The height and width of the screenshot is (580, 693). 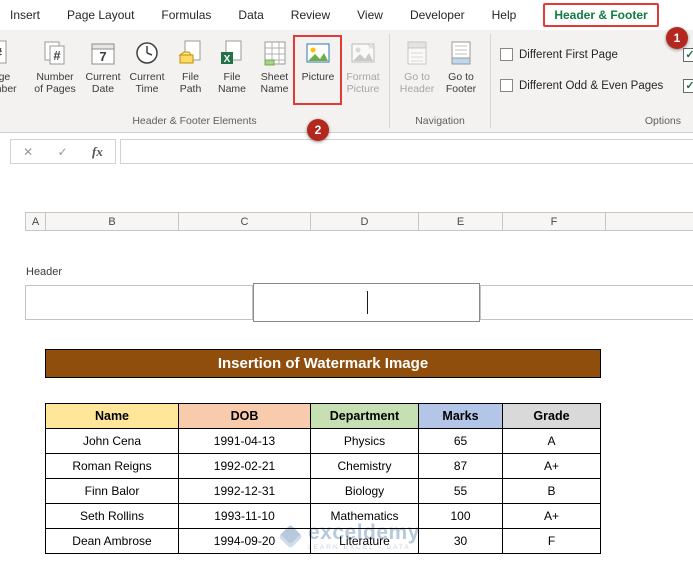 What do you see at coordinates (551, 541) in the screenshot?
I see `cell: F` at bounding box center [551, 541].